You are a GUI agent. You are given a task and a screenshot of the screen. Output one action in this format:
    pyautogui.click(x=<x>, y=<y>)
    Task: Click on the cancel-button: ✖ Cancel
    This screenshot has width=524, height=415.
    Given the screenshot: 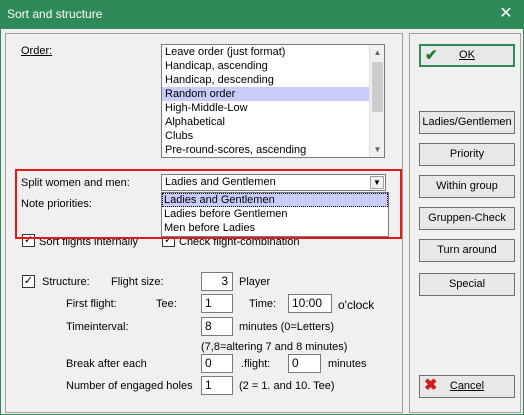 What is the action you would take?
    pyautogui.click(x=467, y=386)
    